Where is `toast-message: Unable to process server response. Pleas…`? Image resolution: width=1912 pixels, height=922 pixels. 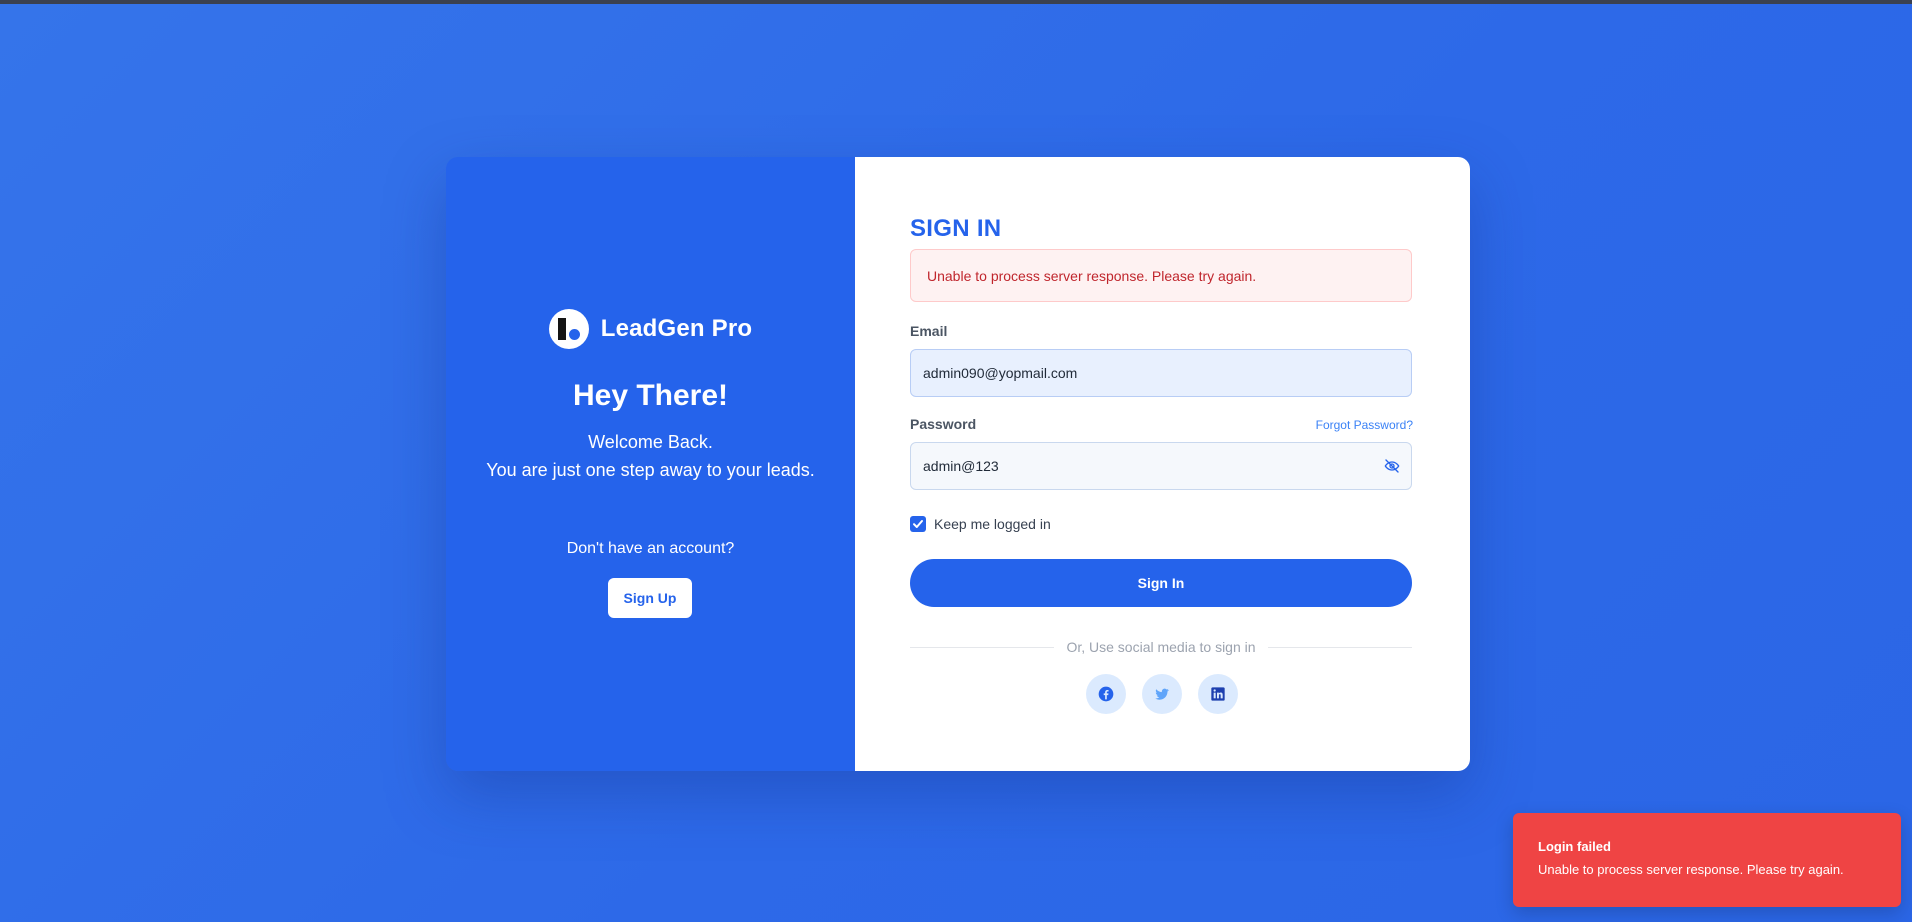 toast-message: Unable to process server response. Pleas… is located at coordinates (1691, 869).